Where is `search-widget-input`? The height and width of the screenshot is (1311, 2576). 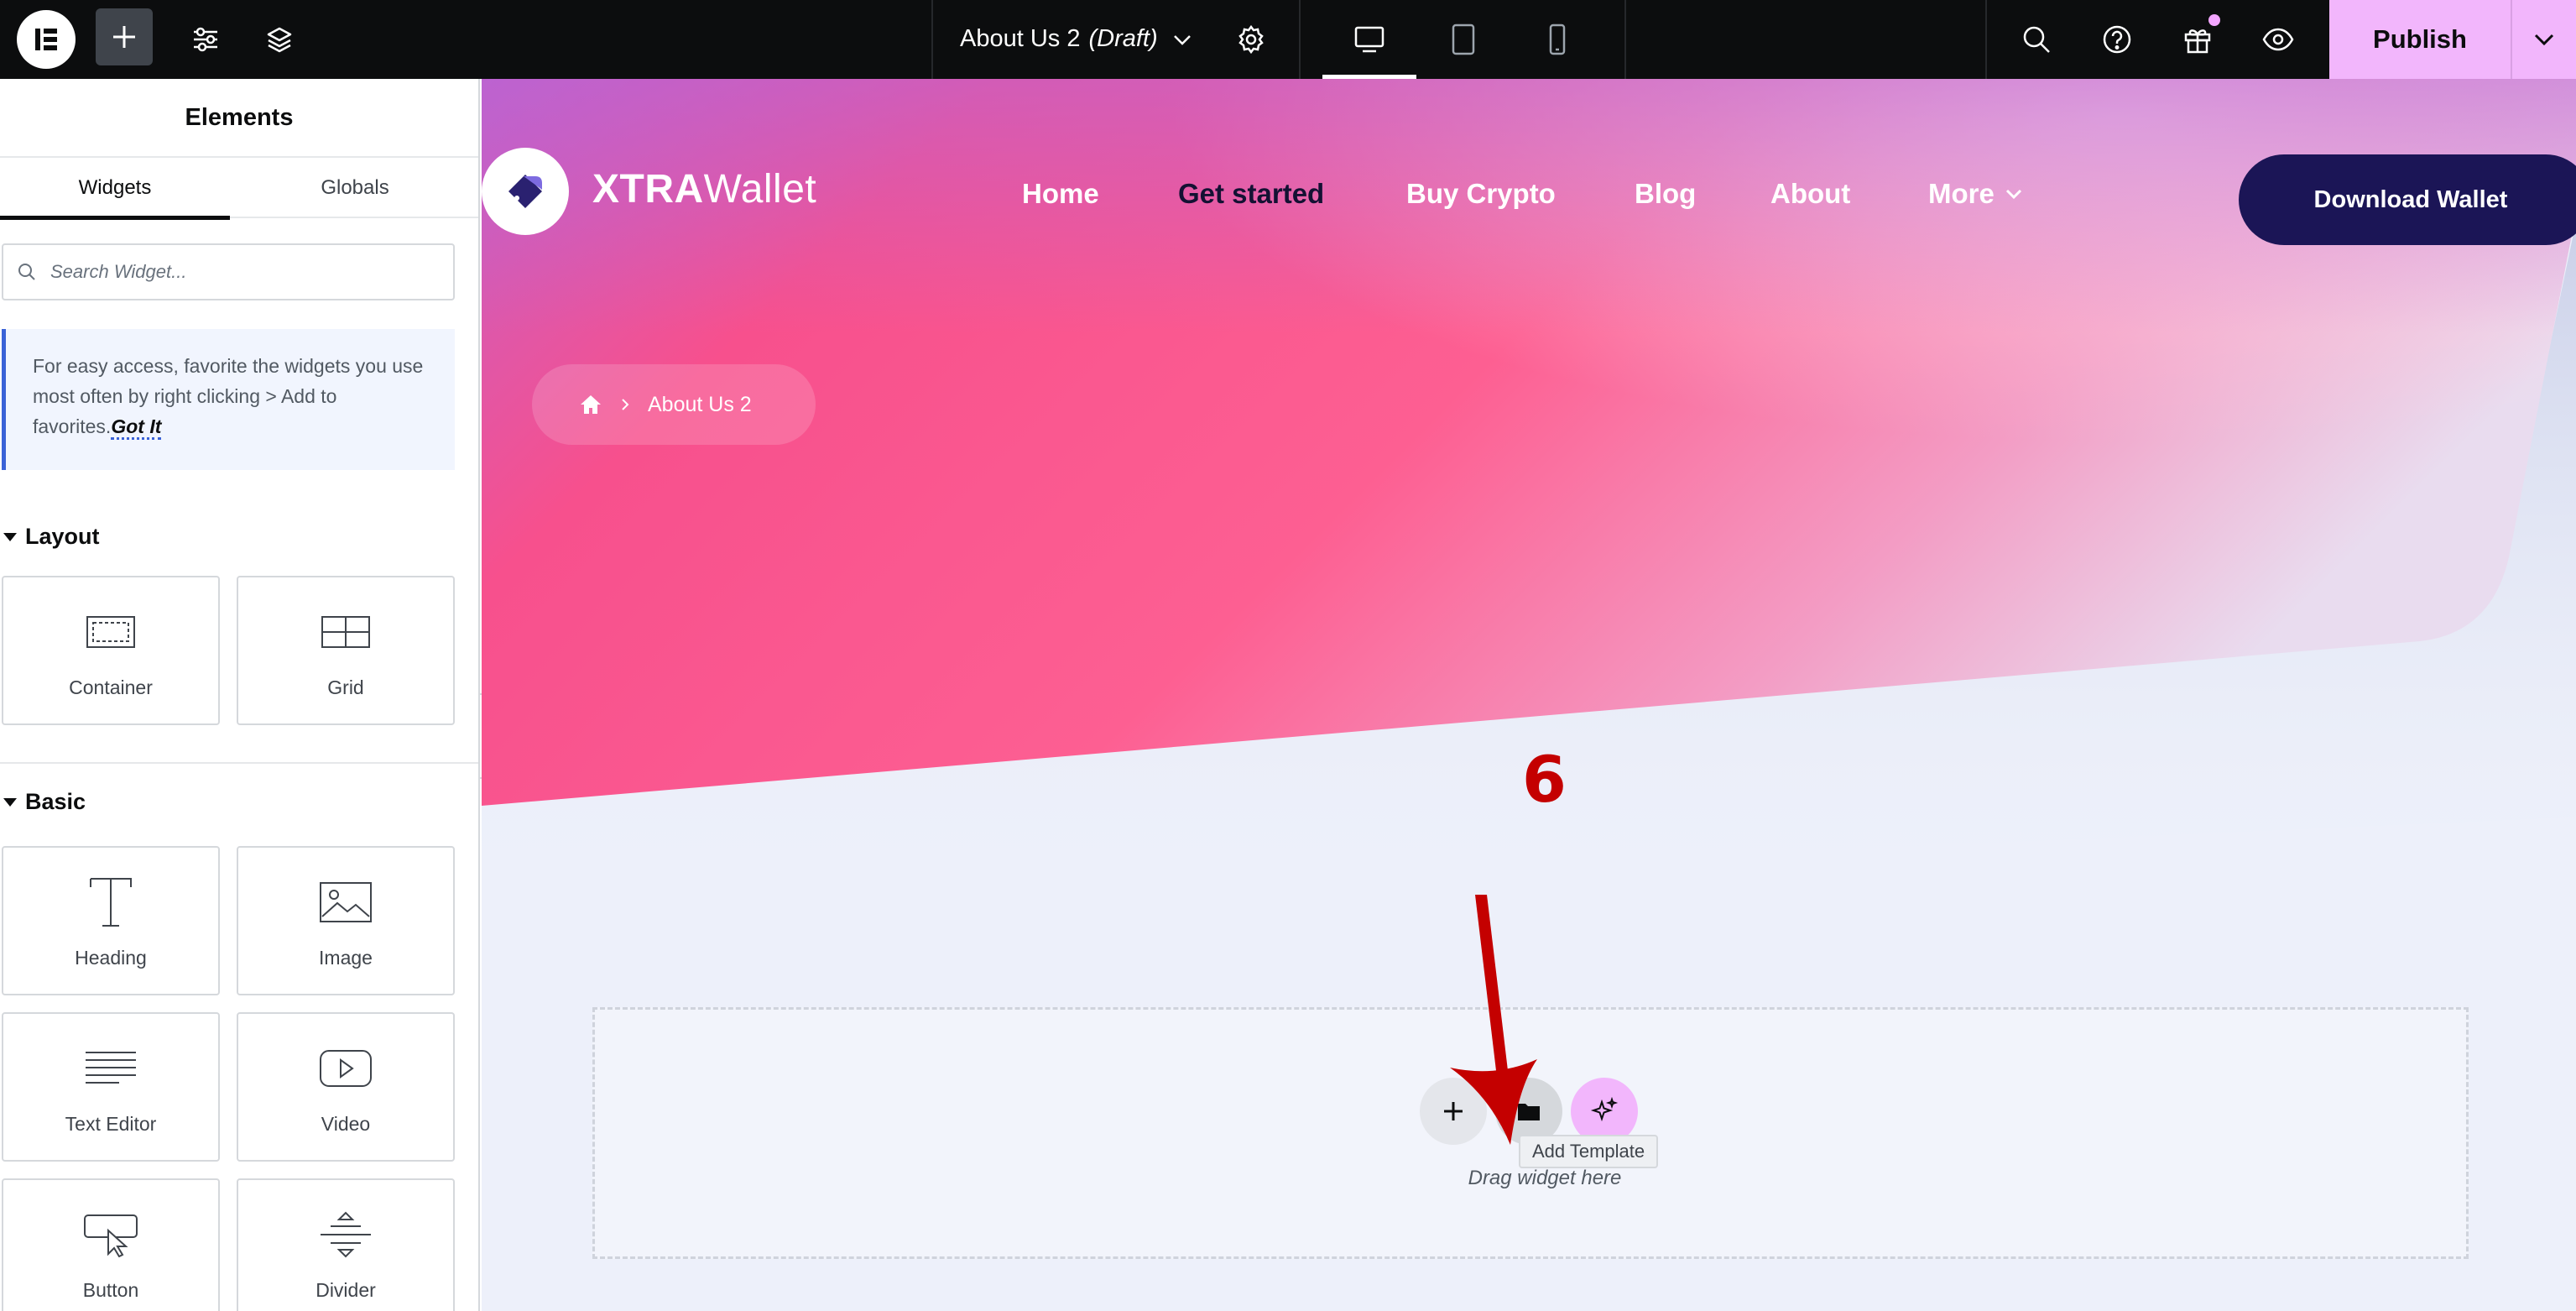
search-widget-input is located at coordinates (247, 272).